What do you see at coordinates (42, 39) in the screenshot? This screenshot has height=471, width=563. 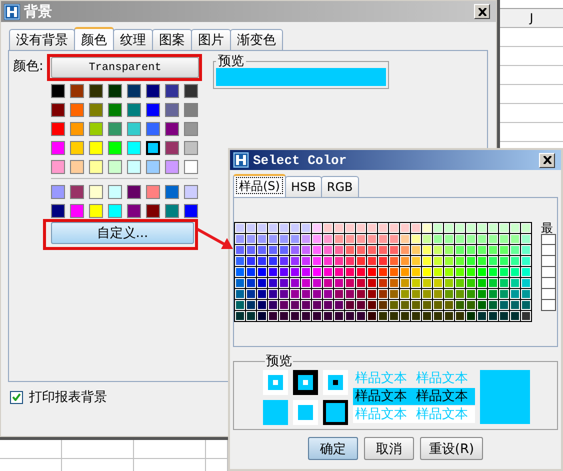 I see `tab: 没有背景` at bounding box center [42, 39].